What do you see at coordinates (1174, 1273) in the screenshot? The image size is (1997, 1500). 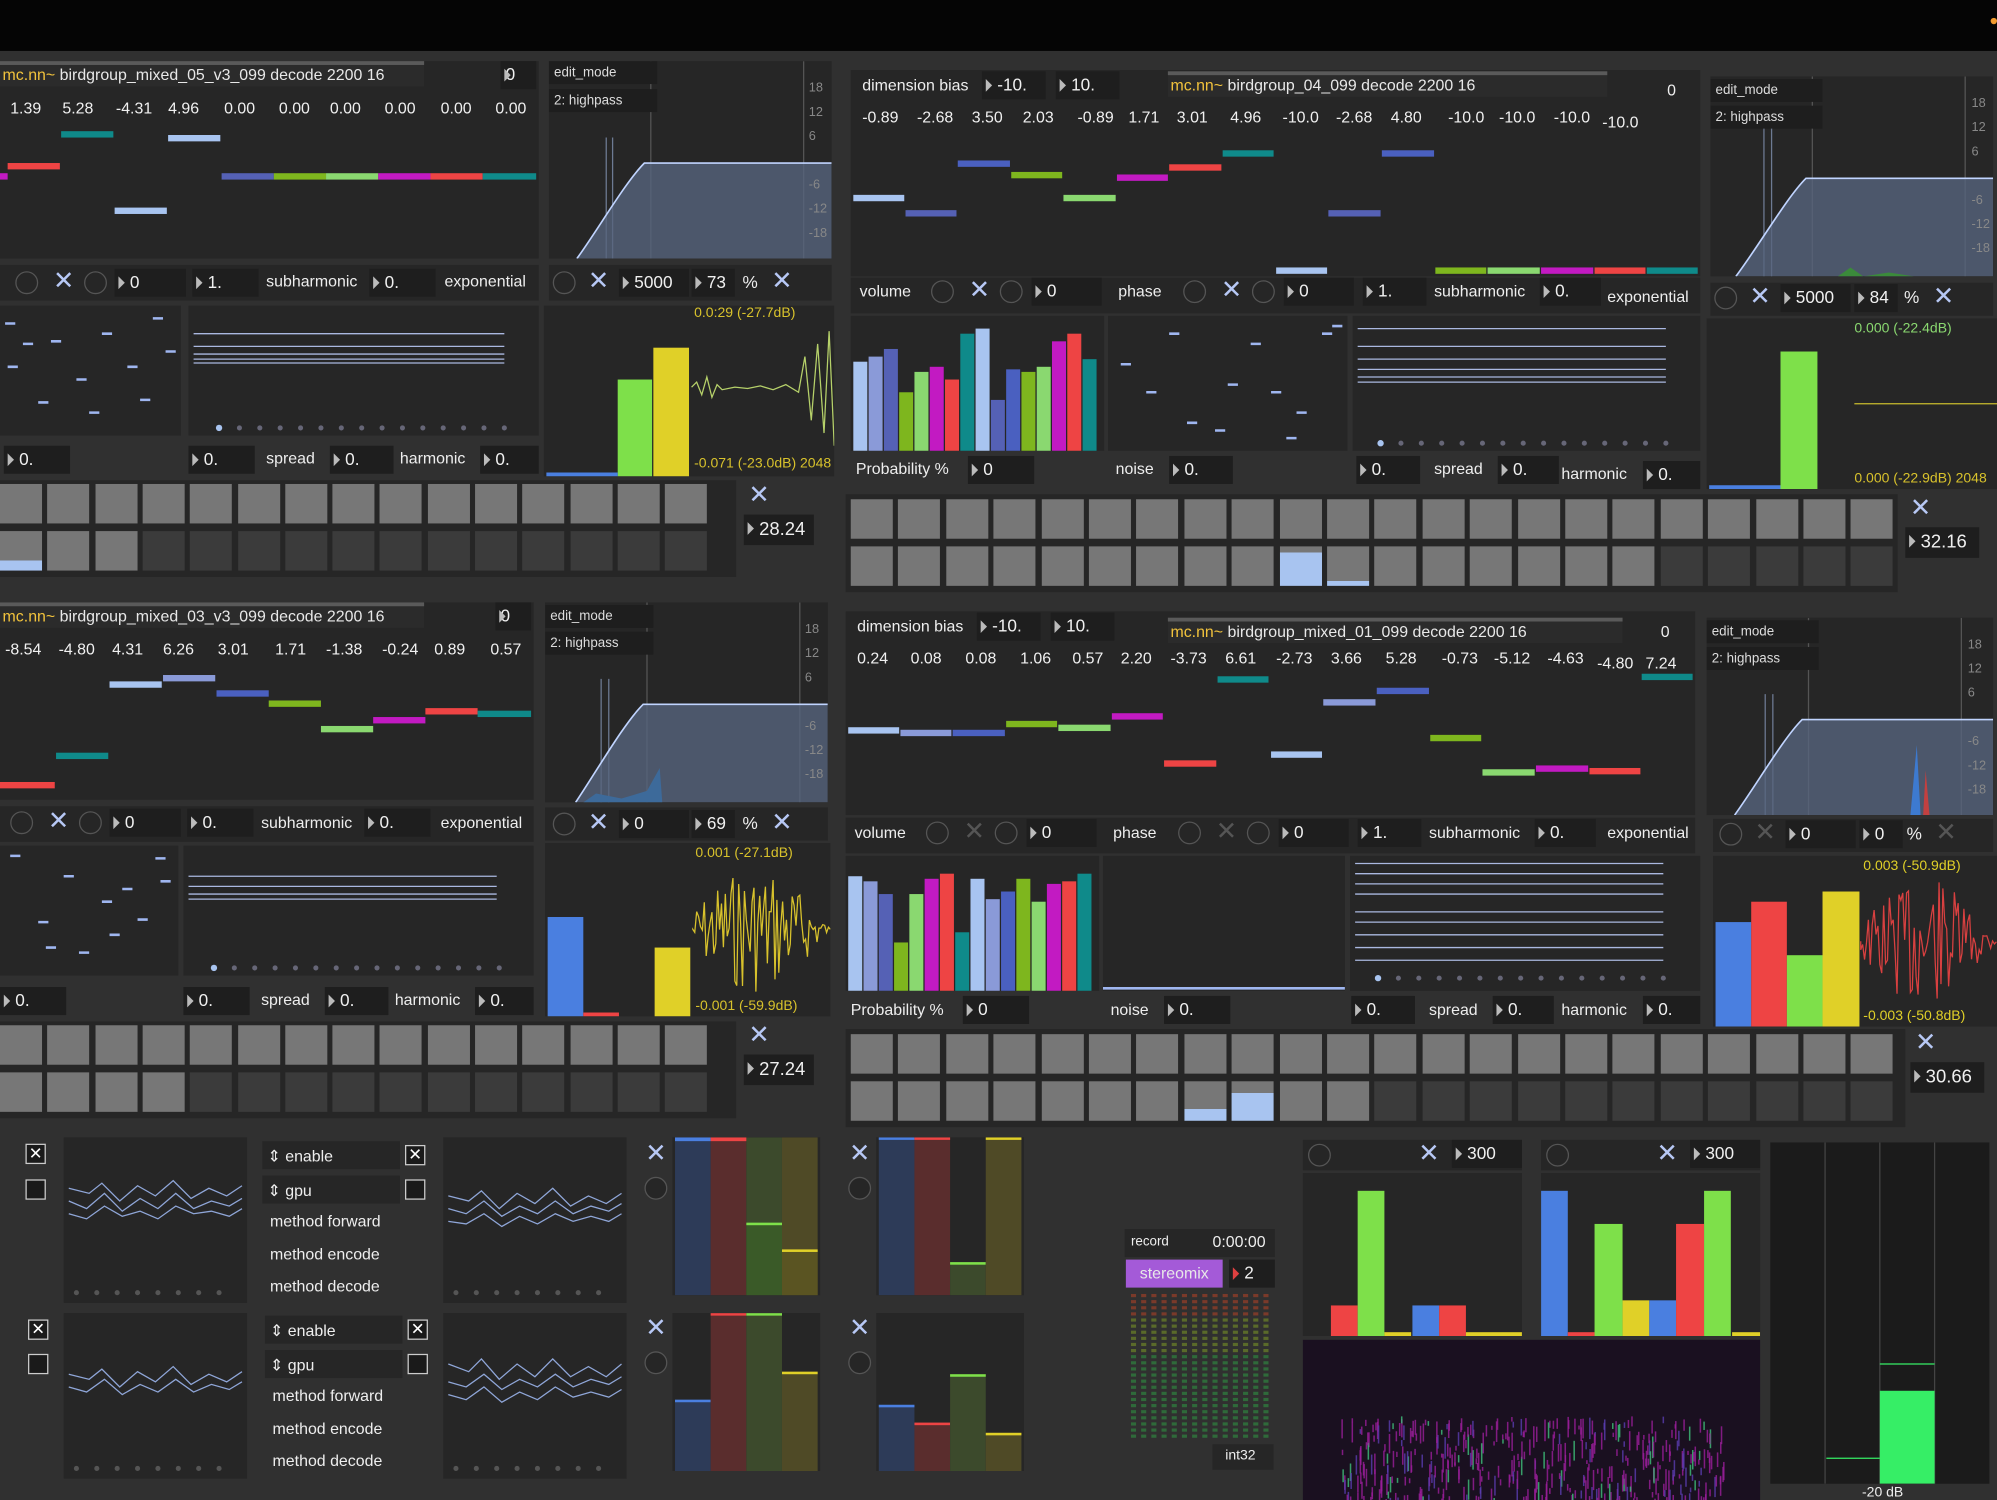 I see `stereomix-button: stereomix` at bounding box center [1174, 1273].